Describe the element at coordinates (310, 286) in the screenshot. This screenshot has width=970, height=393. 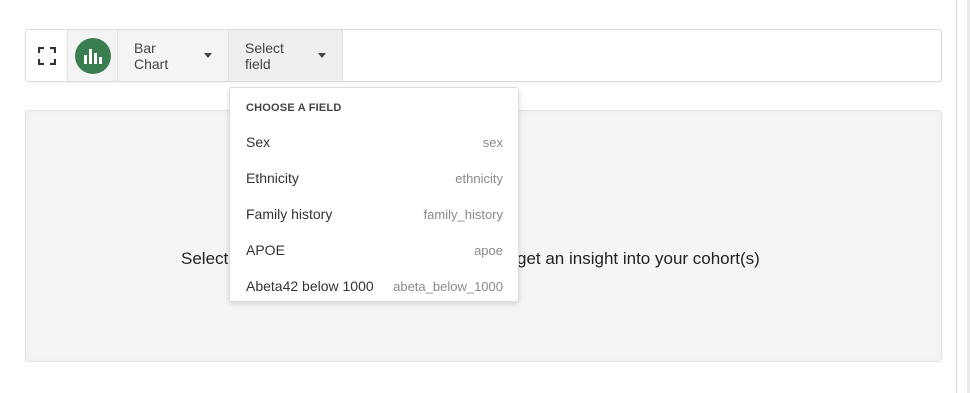
I see `field-option-label: Abeta42 below 1000` at that location.